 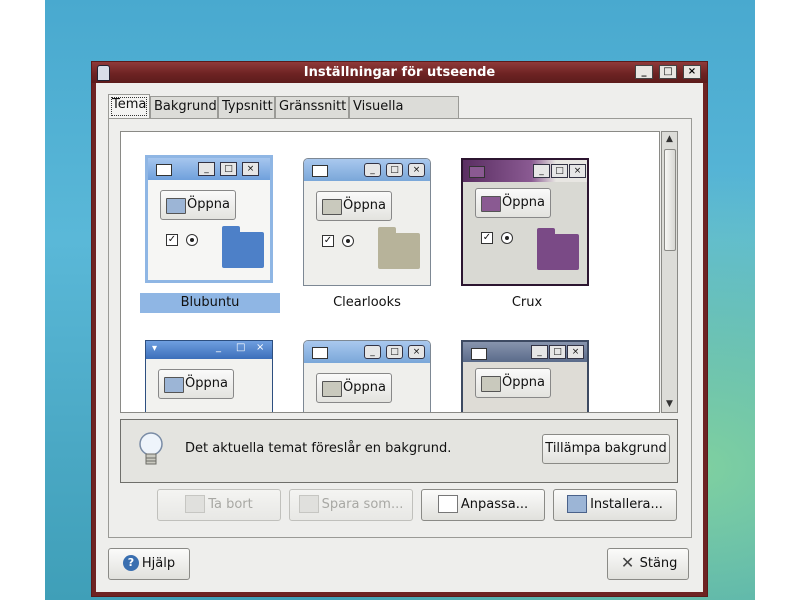 I want to click on theme-thumb-6: _ □ × Öppna, so click(x=525, y=376).